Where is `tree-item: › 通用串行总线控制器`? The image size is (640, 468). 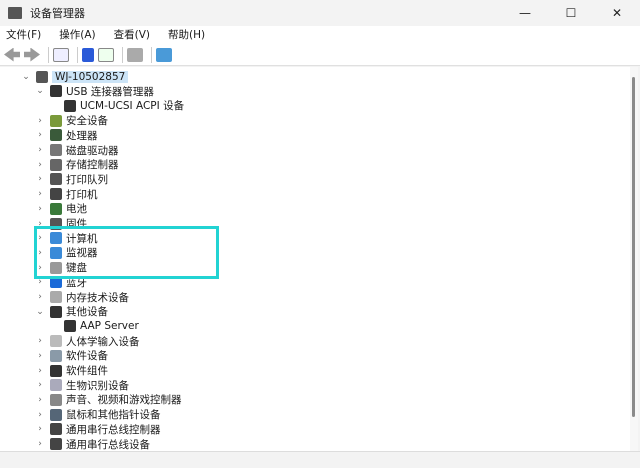
tree-item: › 通用串行总线控制器 is located at coordinates (97, 429).